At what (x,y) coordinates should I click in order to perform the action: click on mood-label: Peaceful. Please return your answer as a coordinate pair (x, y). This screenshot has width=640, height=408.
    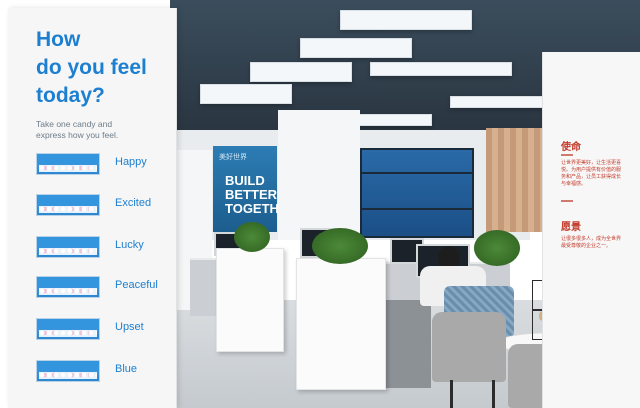
    Looking at the image, I should click on (136, 285).